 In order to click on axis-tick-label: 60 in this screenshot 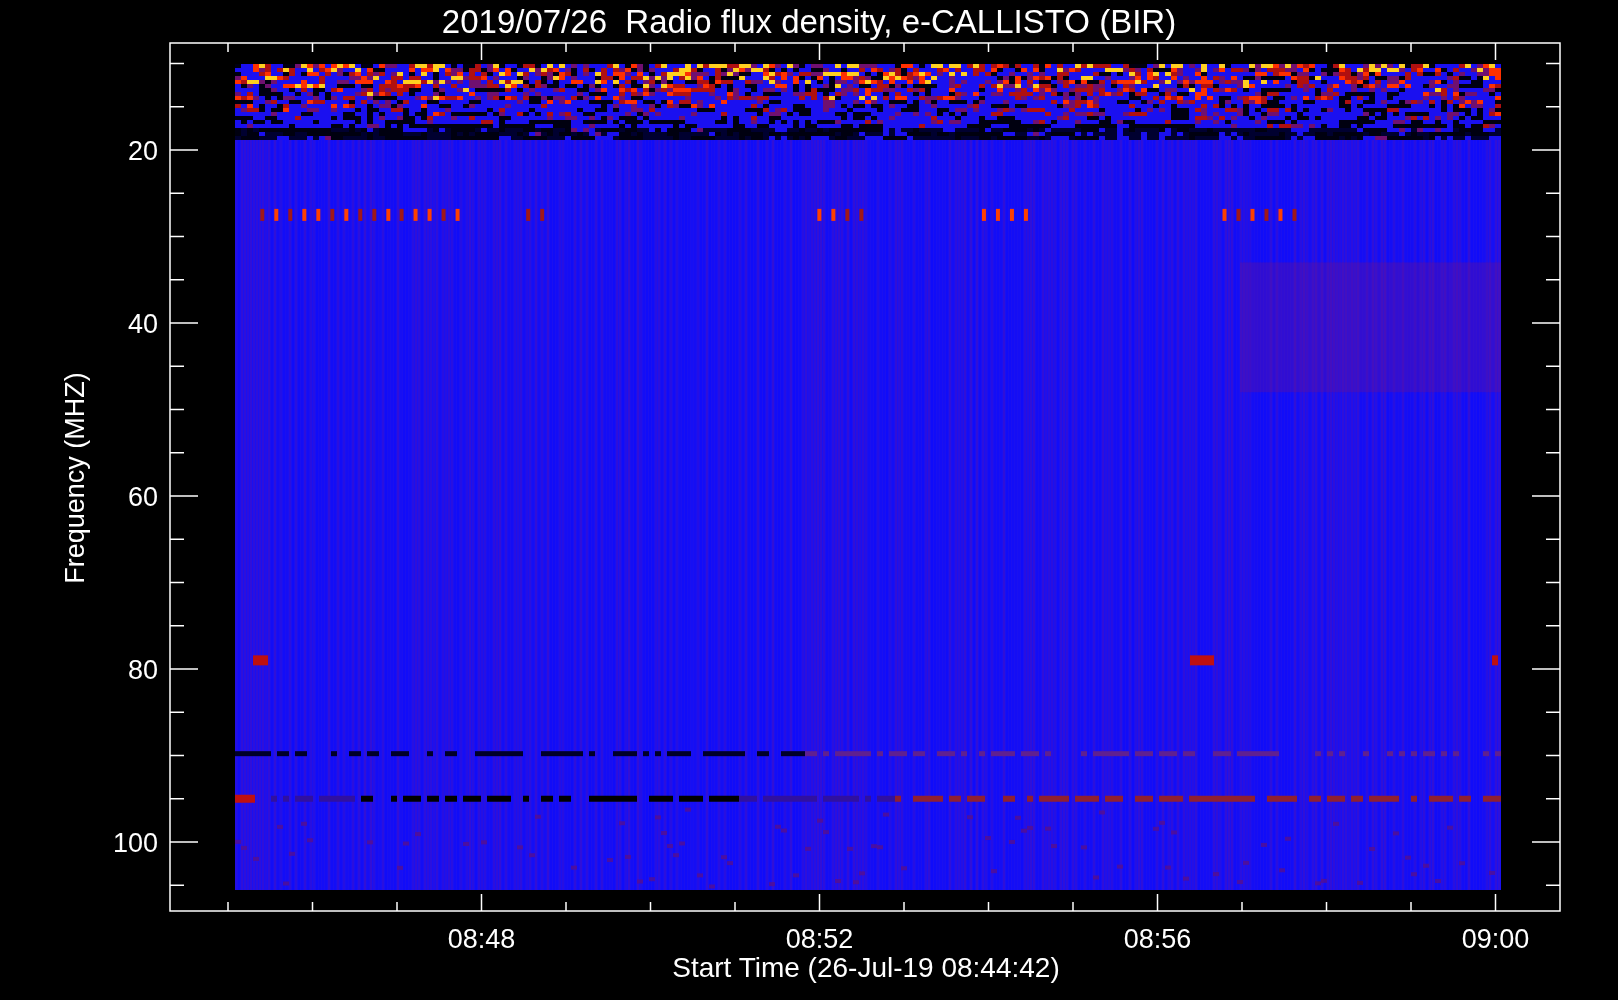, I will do `click(142, 497)`.